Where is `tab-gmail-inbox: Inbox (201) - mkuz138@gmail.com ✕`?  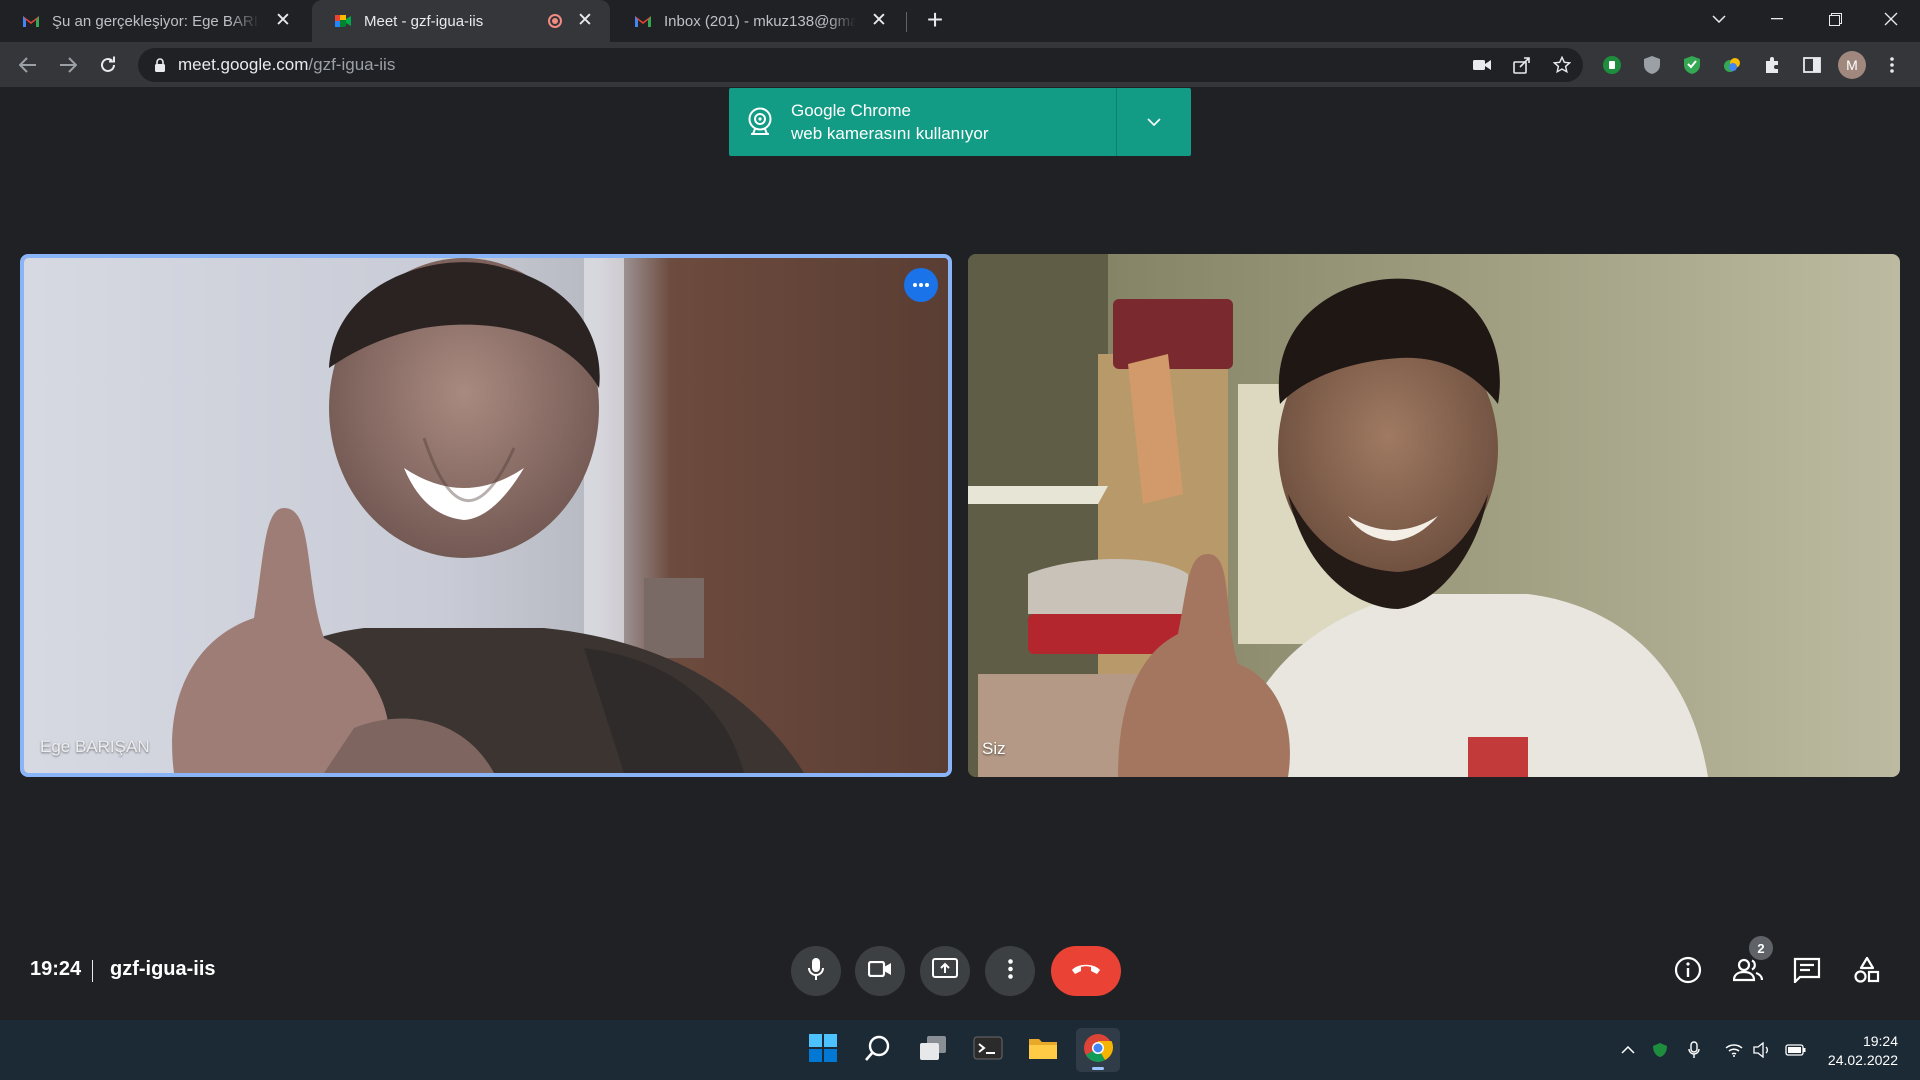 tab-gmail-inbox: Inbox (201) - mkuz138@gmail.com ✕ is located at coordinates (758, 21).